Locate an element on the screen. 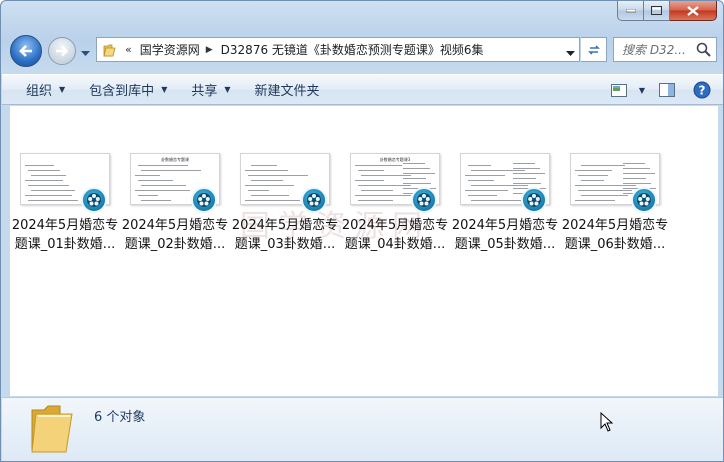 The height and width of the screenshot is (462, 724). forward-button is located at coordinates (62, 51).